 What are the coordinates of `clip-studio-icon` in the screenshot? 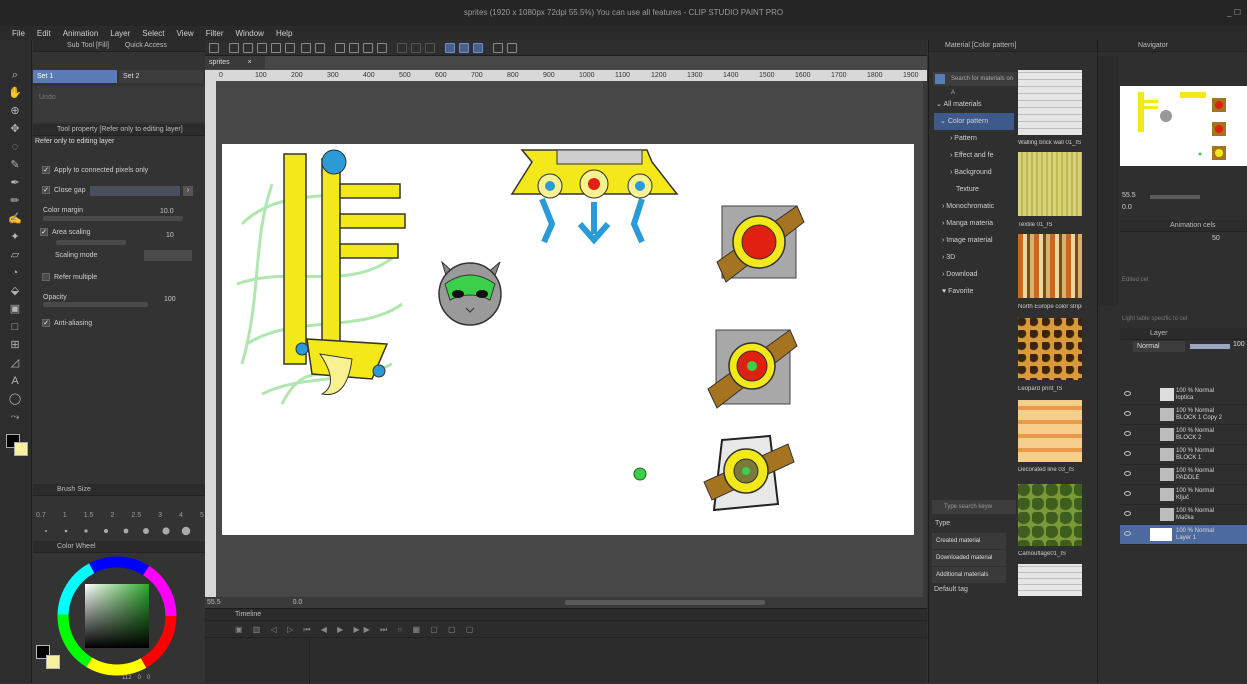 It's located at (214, 48).